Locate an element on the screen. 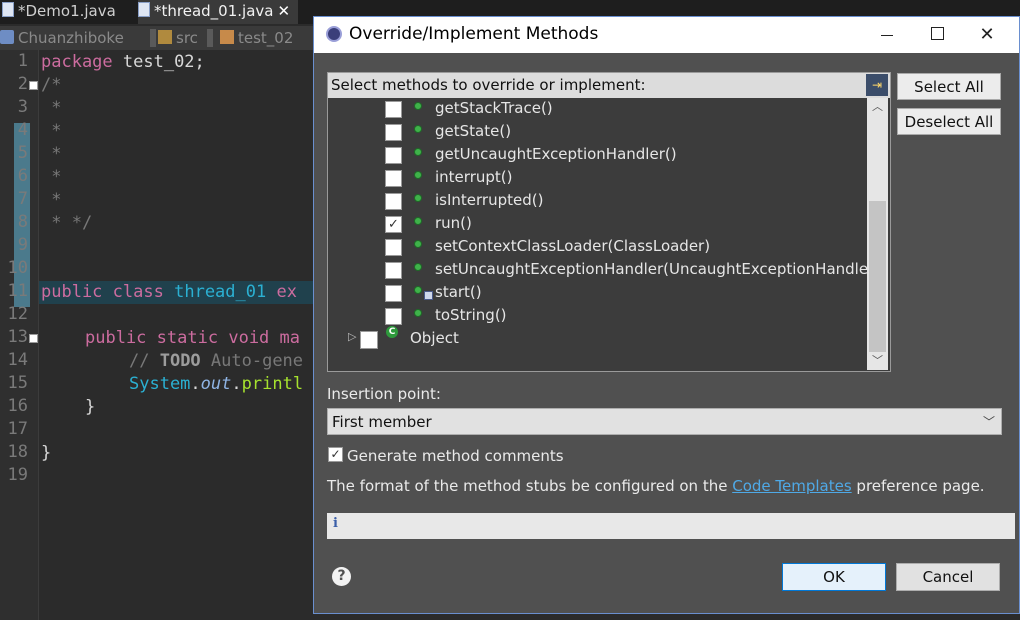 This screenshot has width=1020, height=620. code-text: test_02; is located at coordinates (158, 62).